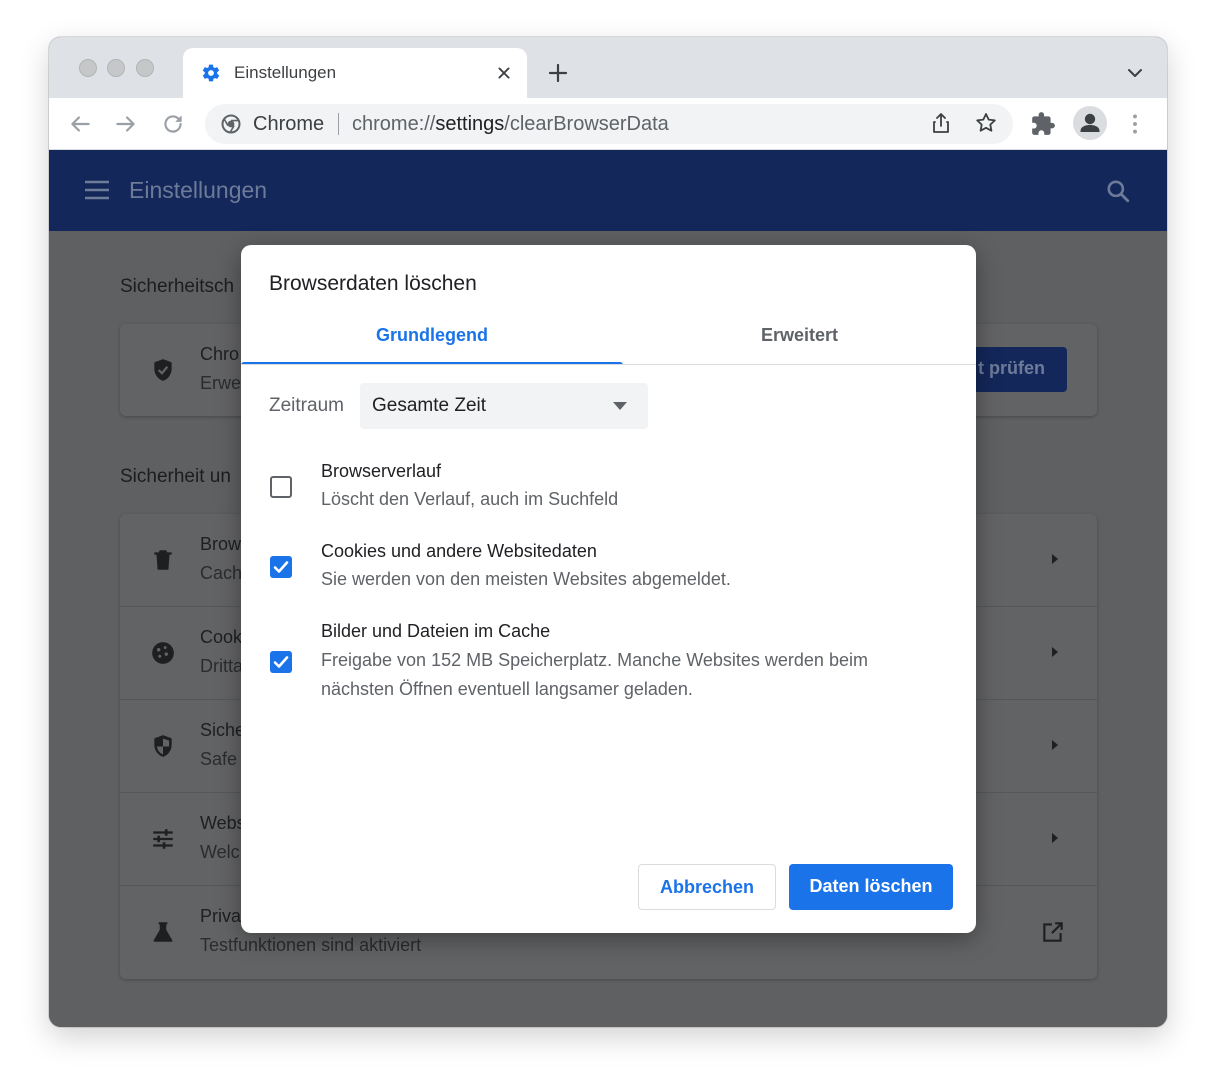 The width and height of the screenshot is (1216, 1088). Describe the element at coordinates (80, 124) in the screenshot. I see `back-arrow-icon` at that location.